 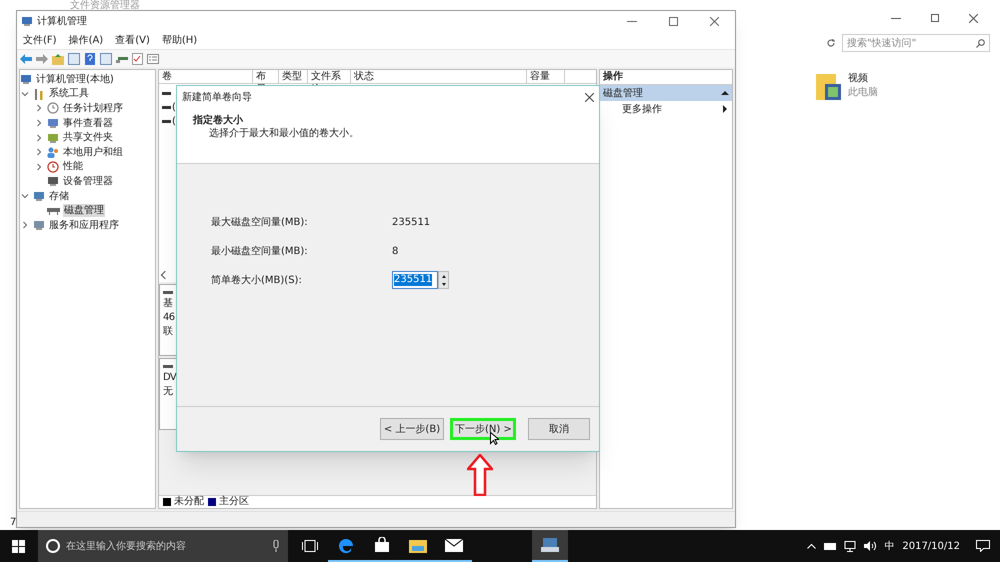 I want to click on help-icon, so click(x=90, y=58).